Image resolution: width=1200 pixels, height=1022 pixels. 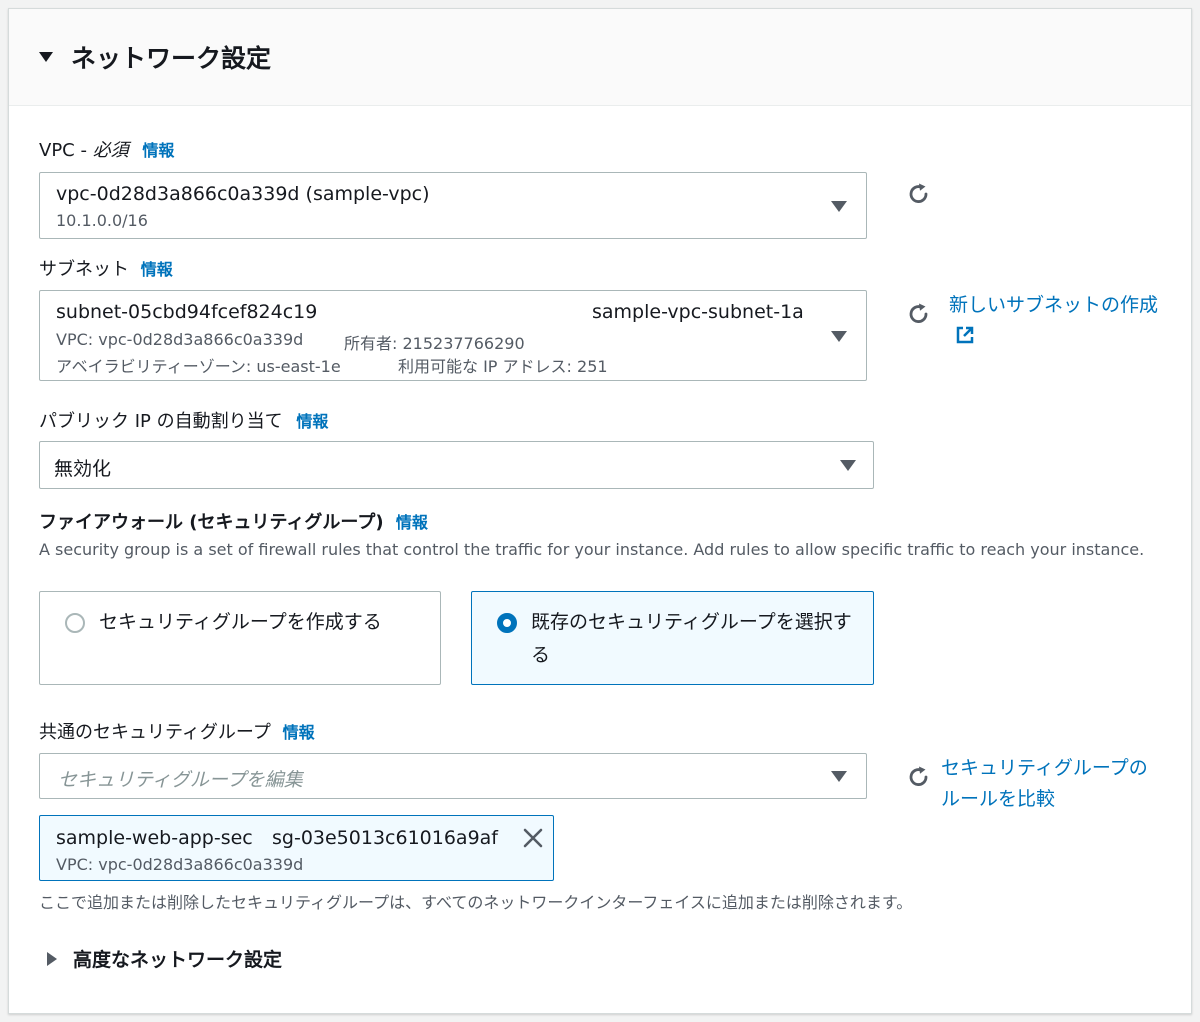 What do you see at coordinates (180, 339) in the screenshot?
I see `subnet-vpc: VPC: vpc-0d28d3a866c0a339d` at bounding box center [180, 339].